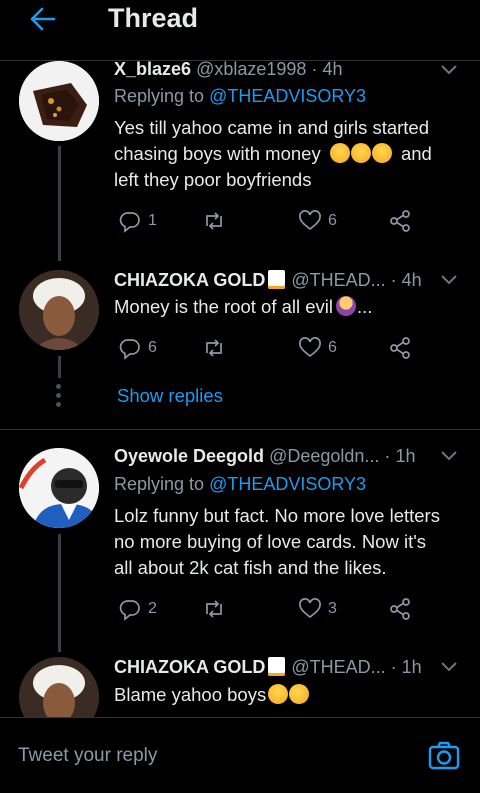  What do you see at coordinates (152, 608) in the screenshot?
I see `reply-count: 2` at bounding box center [152, 608].